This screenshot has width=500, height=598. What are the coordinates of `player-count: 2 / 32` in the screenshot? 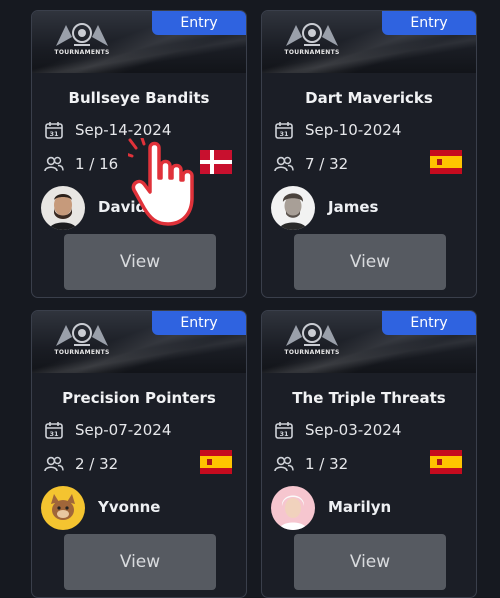 It's located at (97, 464).